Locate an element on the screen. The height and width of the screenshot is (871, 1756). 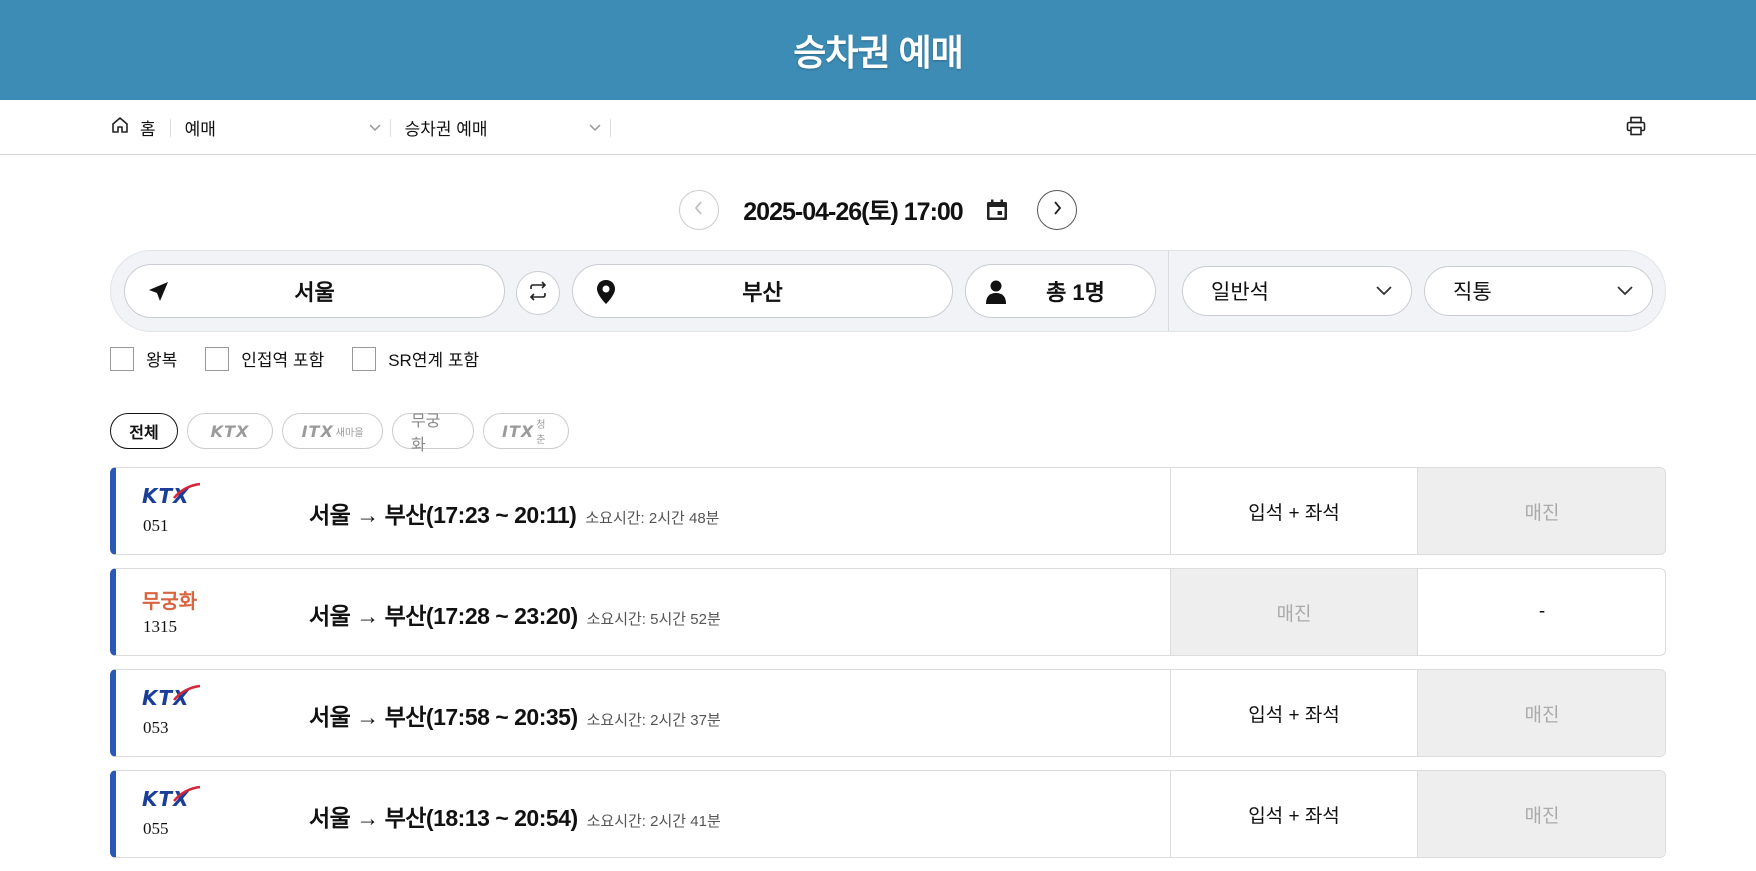
route-time: 서울 → 부산(17:23 ~ 20:11) is located at coordinates (443, 515).